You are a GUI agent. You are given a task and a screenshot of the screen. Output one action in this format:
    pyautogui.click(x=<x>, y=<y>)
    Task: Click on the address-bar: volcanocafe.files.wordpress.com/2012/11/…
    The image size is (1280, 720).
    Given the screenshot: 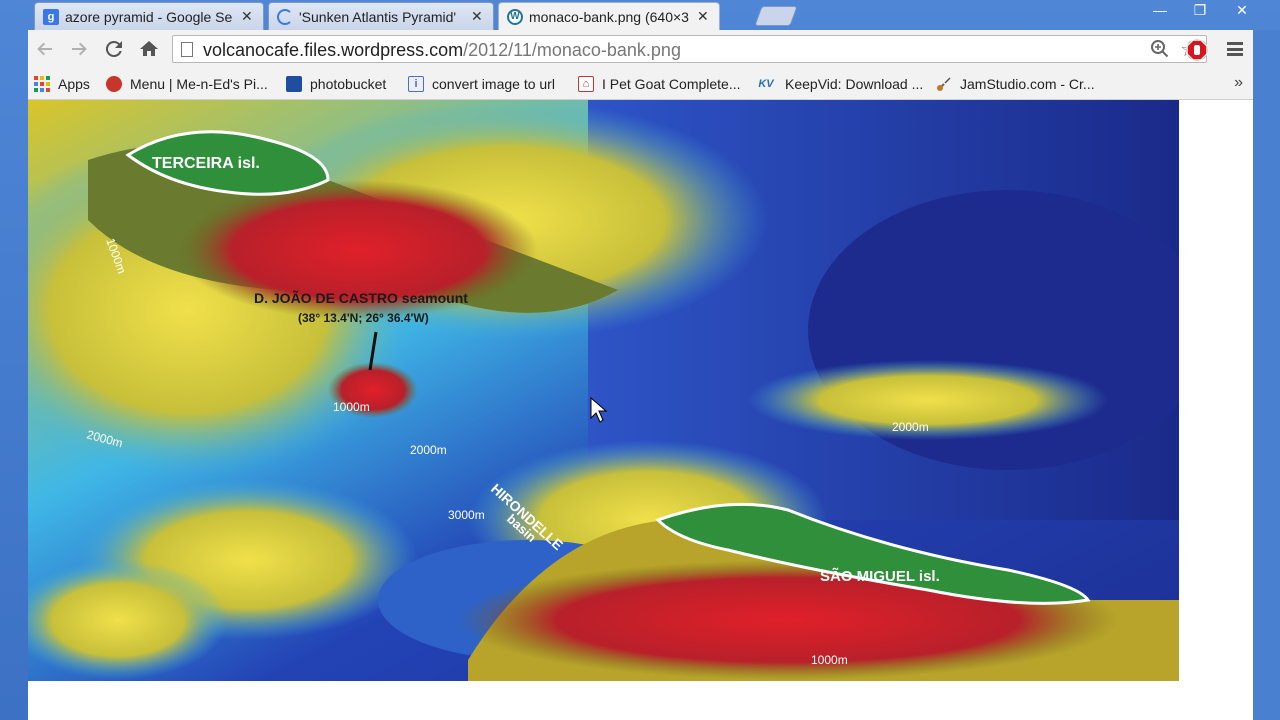 What is the action you would take?
    pyautogui.click(x=689, y=49)
    